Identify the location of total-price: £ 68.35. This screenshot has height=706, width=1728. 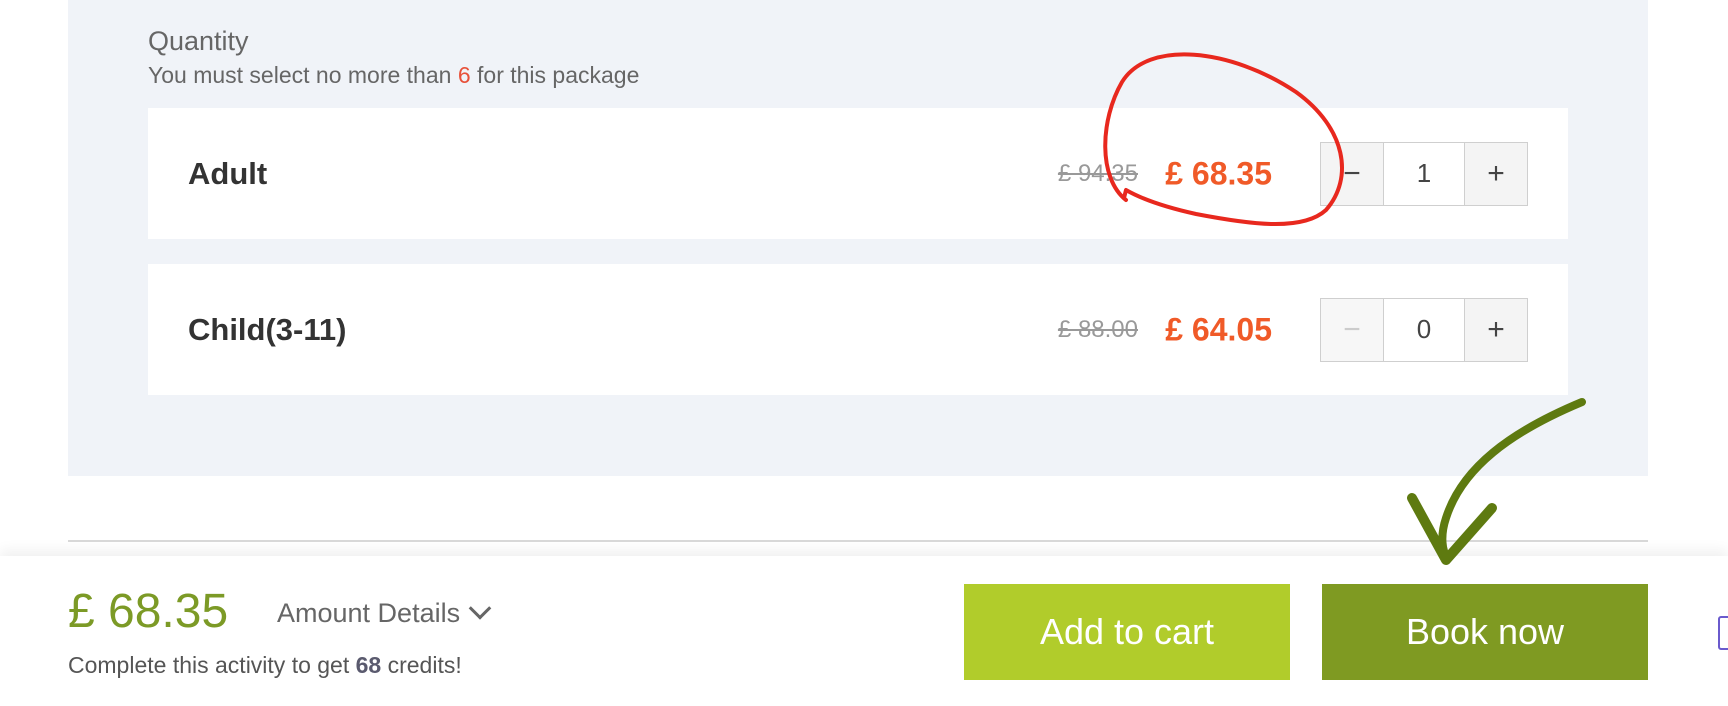
(148, 611).